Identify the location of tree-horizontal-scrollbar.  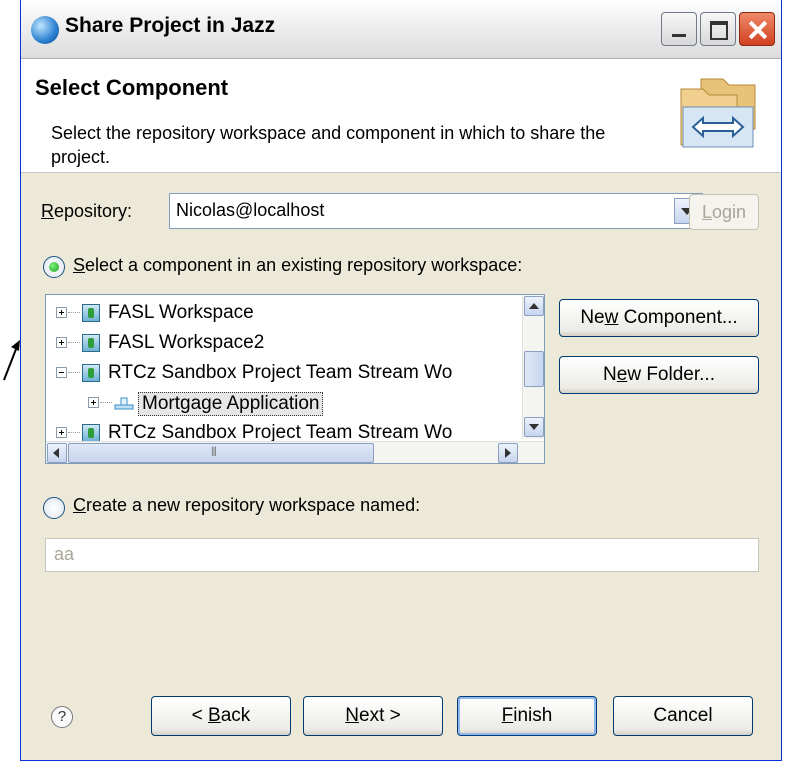
(295, 452).